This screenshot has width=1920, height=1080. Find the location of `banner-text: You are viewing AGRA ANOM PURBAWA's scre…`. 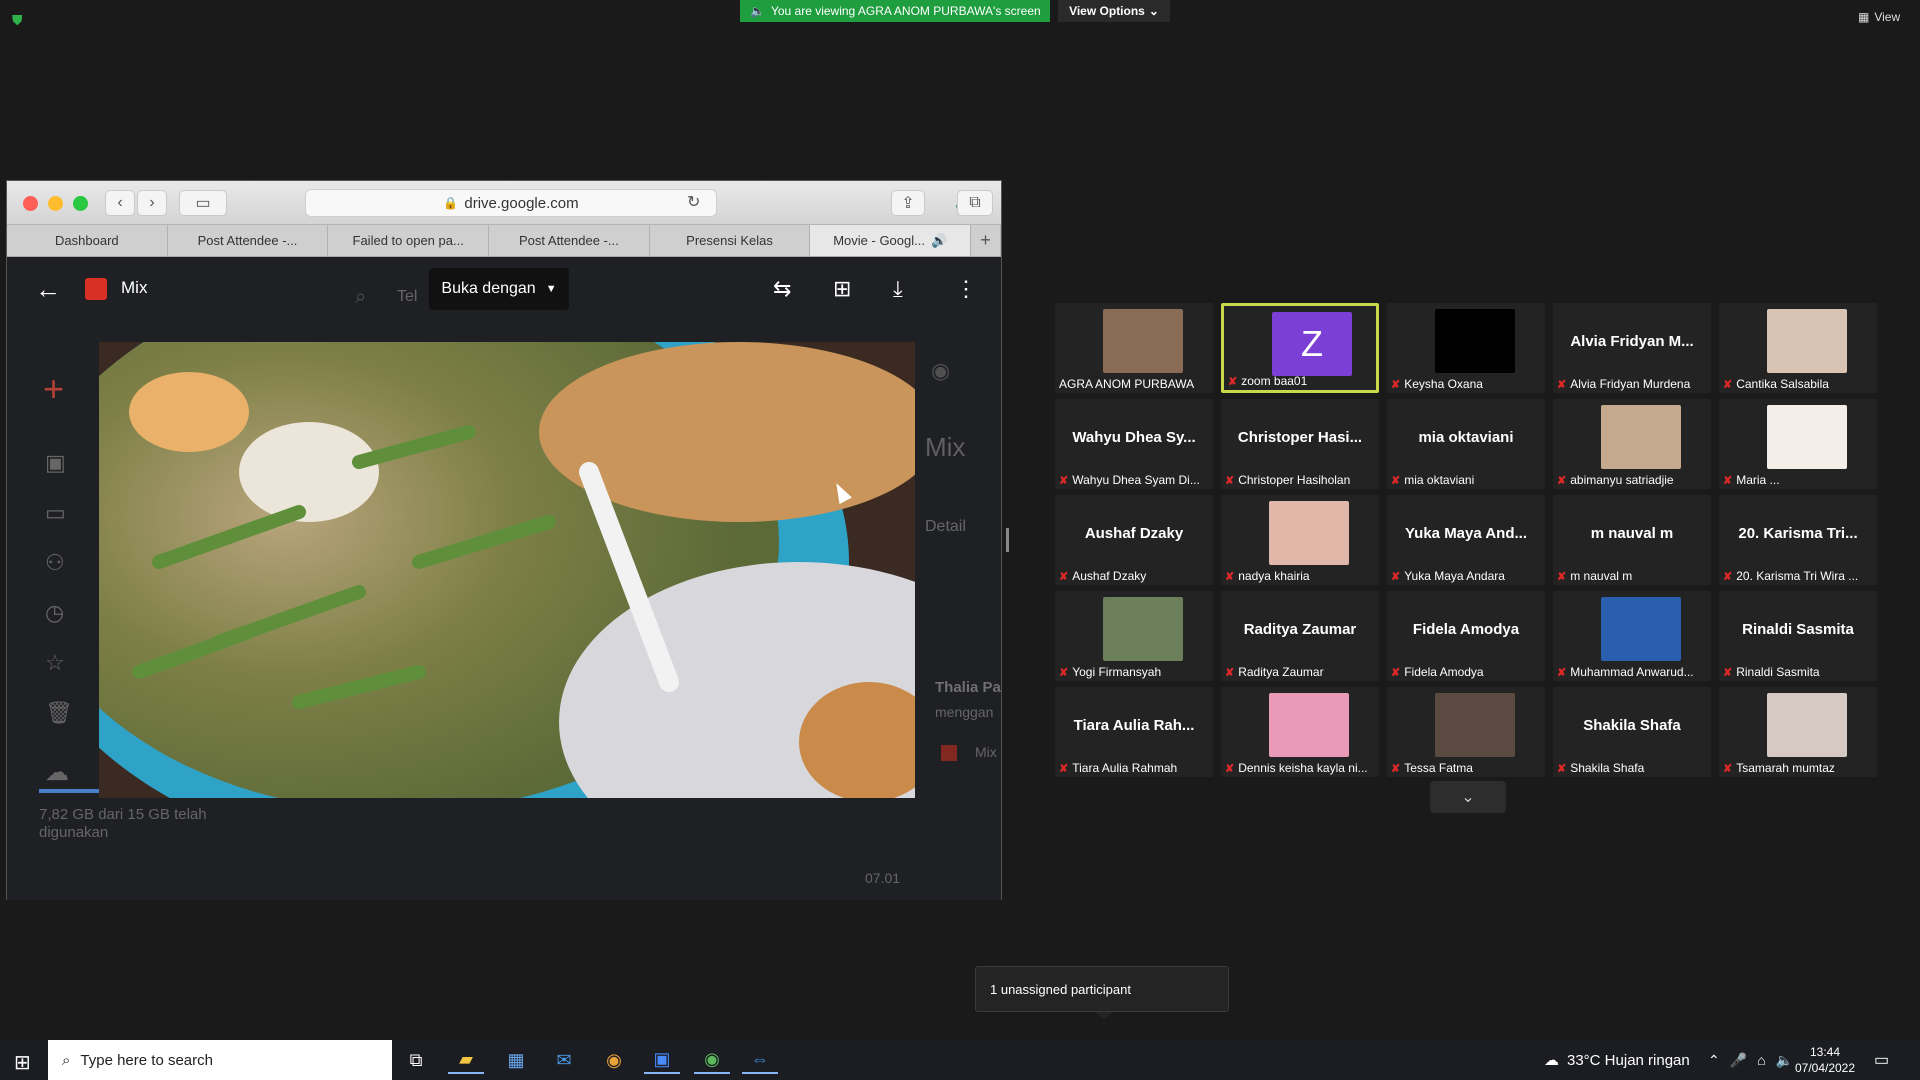

banner-text: You are viewing AGRA ANOM PURBAWA's scre… is located at coordinates (905, 11).